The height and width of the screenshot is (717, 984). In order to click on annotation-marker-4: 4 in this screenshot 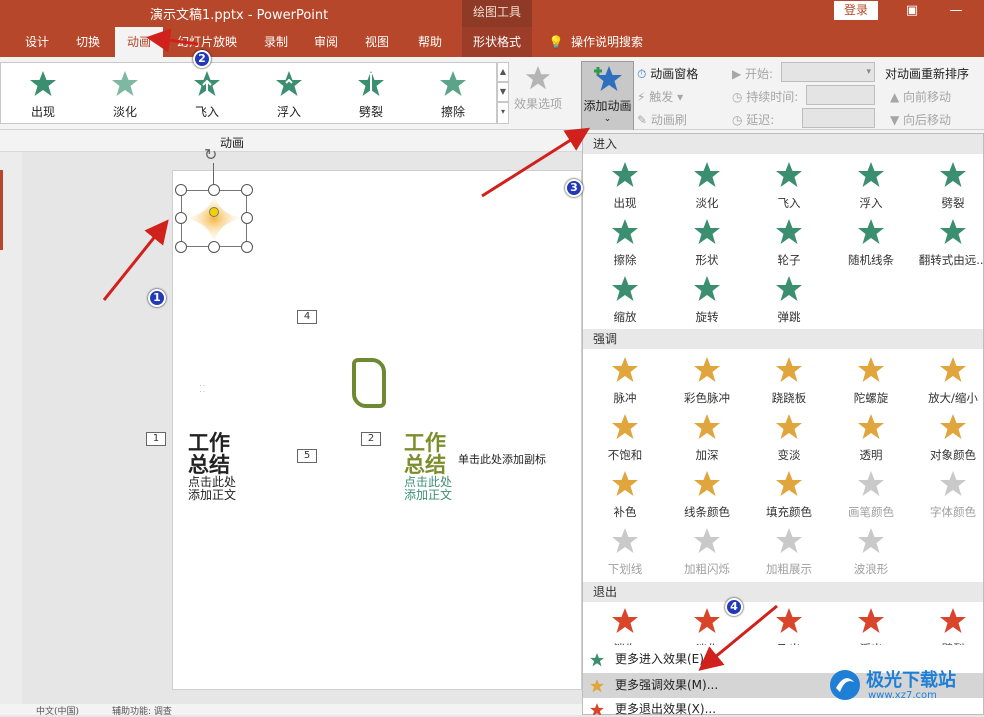, I will do `click(734, 607)`.